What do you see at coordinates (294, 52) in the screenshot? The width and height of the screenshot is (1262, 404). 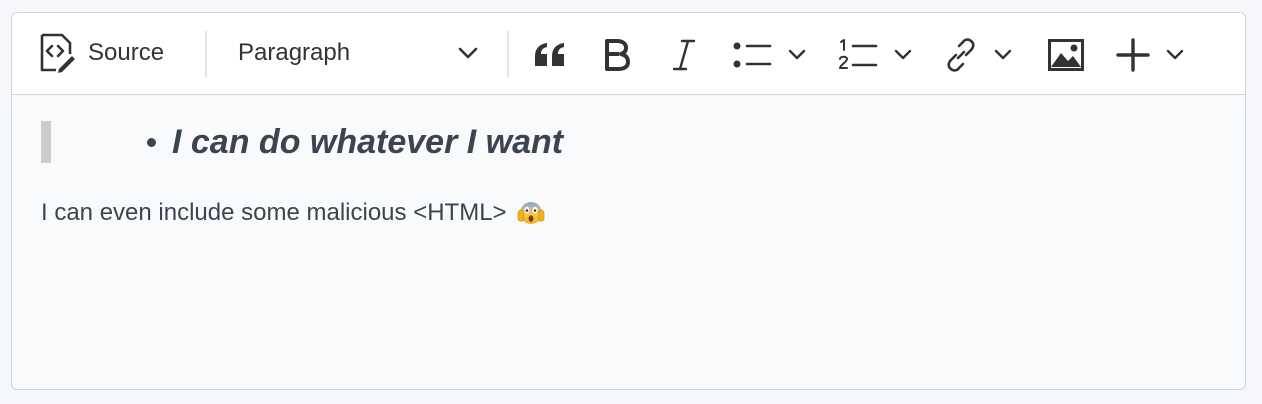 I see `heading-dropdown-value: Paragraph` at bounding box center [294, 52].